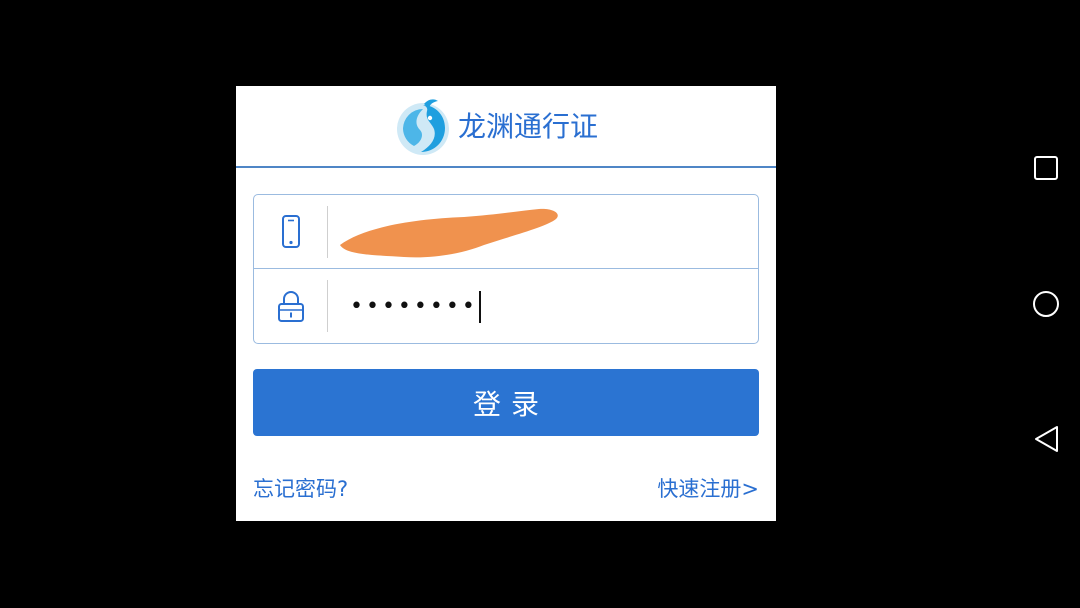  I want to click on phone-row, so click(506, 232).